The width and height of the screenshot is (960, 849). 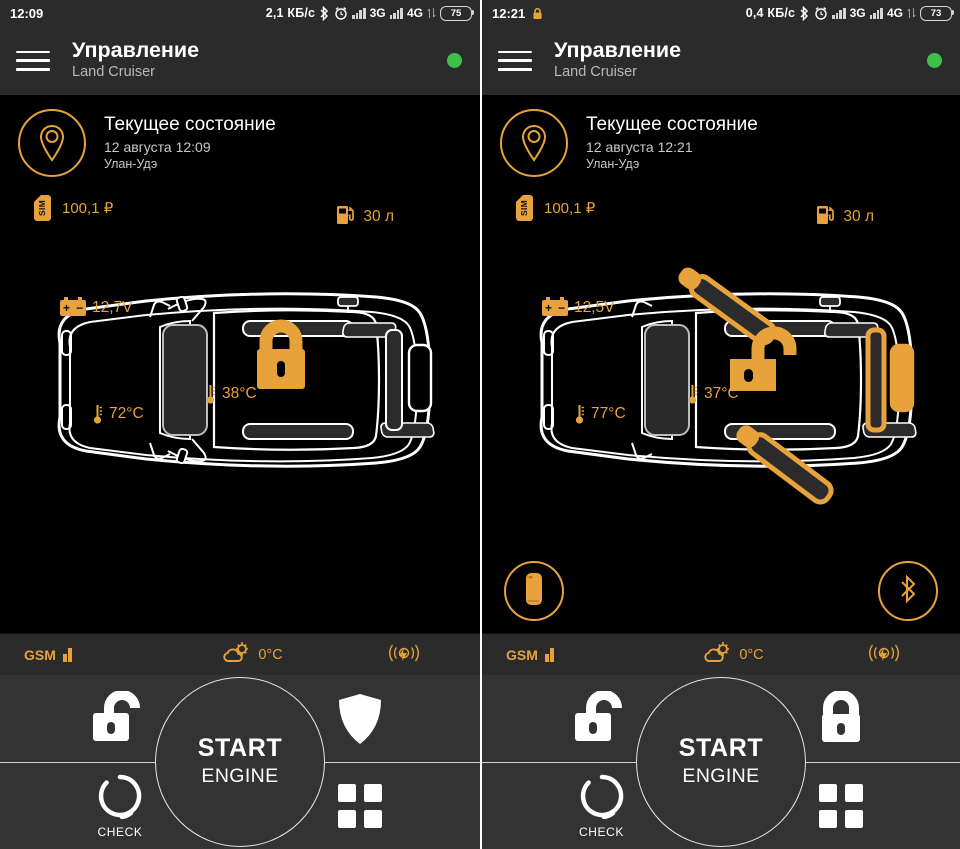 I want to click on sim-icon-label: SIM, so click(x=524, y=208).